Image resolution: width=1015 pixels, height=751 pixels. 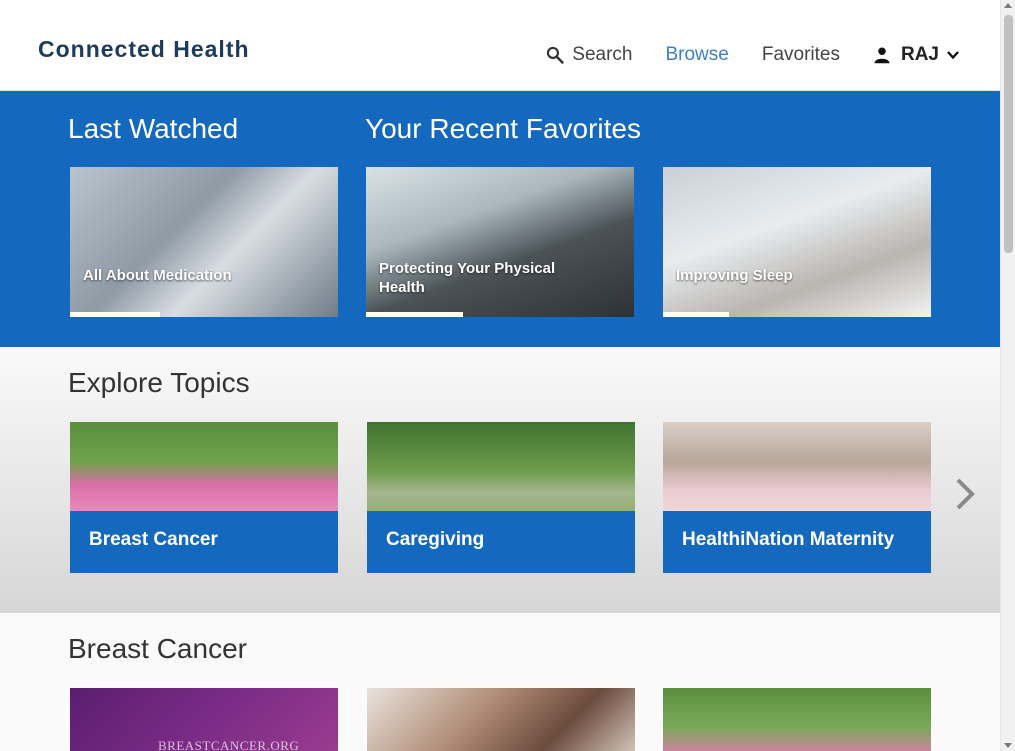 I want to click on chevron-down-icon, so click(x=953, y=55).